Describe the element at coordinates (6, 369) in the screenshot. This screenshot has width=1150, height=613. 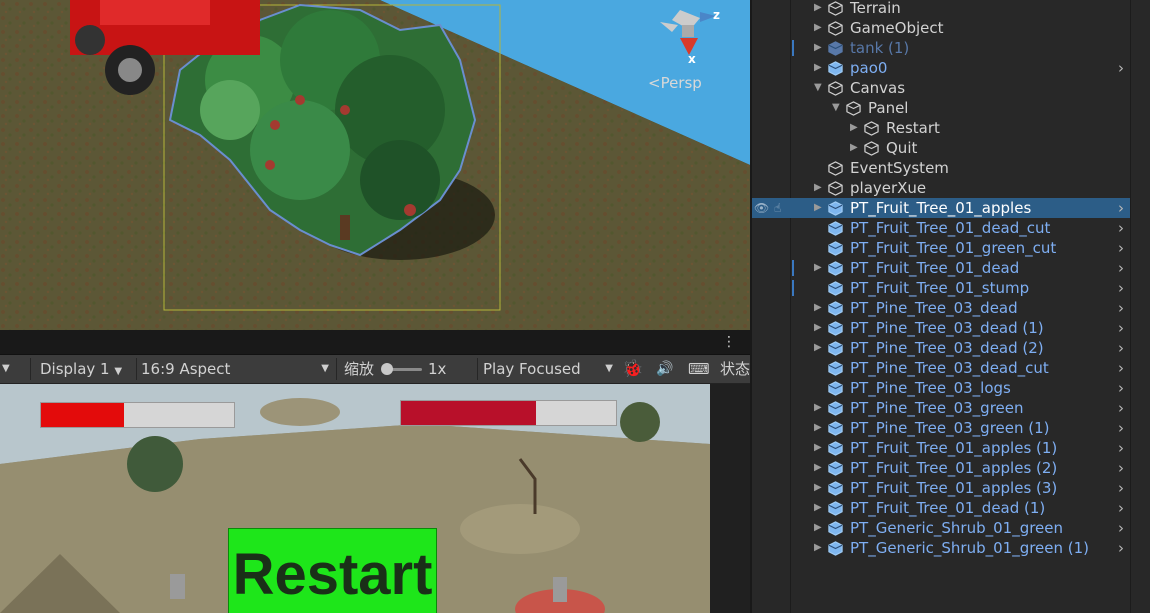
I see `chevron-down-icon: ▼` at that location.